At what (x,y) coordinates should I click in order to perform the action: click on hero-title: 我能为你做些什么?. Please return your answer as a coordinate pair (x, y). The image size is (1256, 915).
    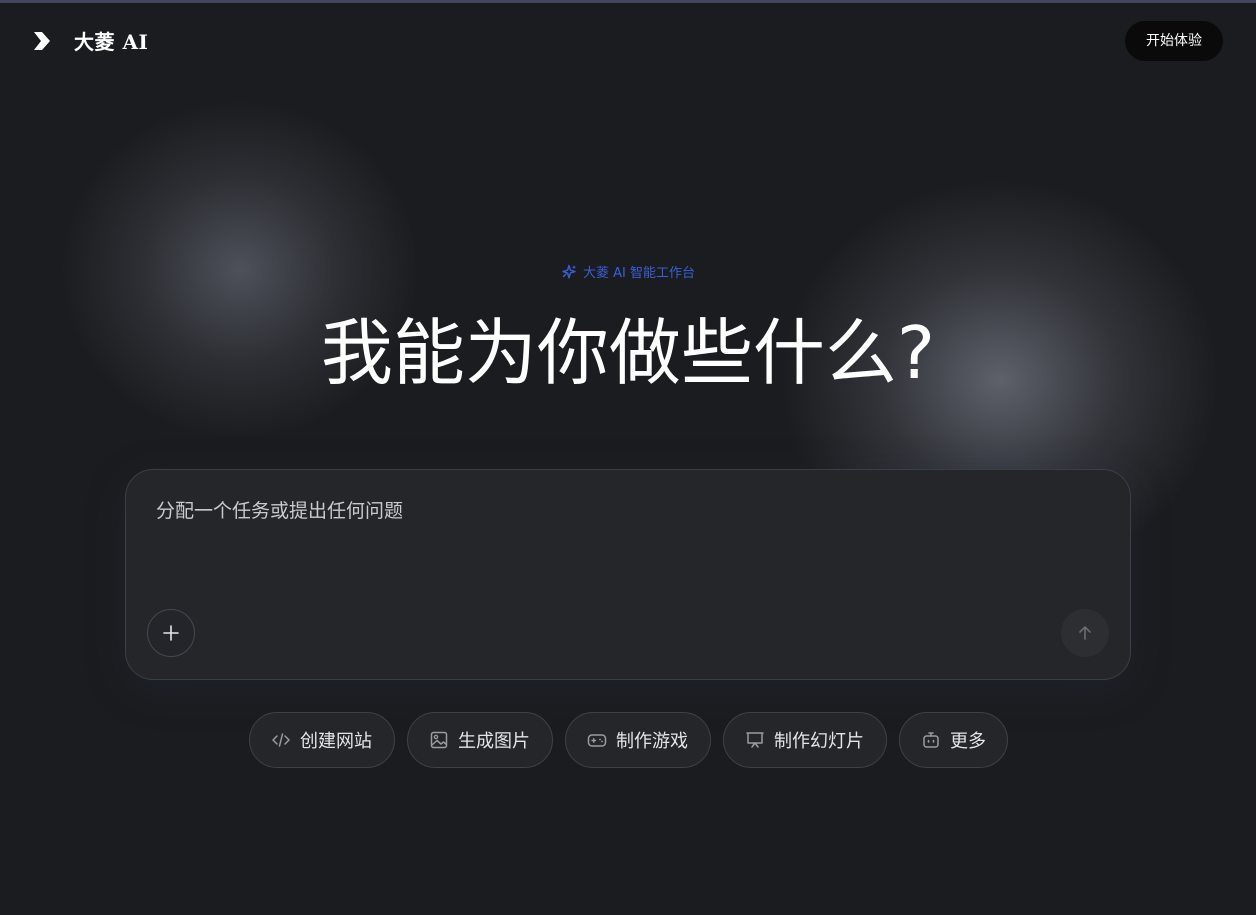
    Looking at the image, I should click on (628, 353).